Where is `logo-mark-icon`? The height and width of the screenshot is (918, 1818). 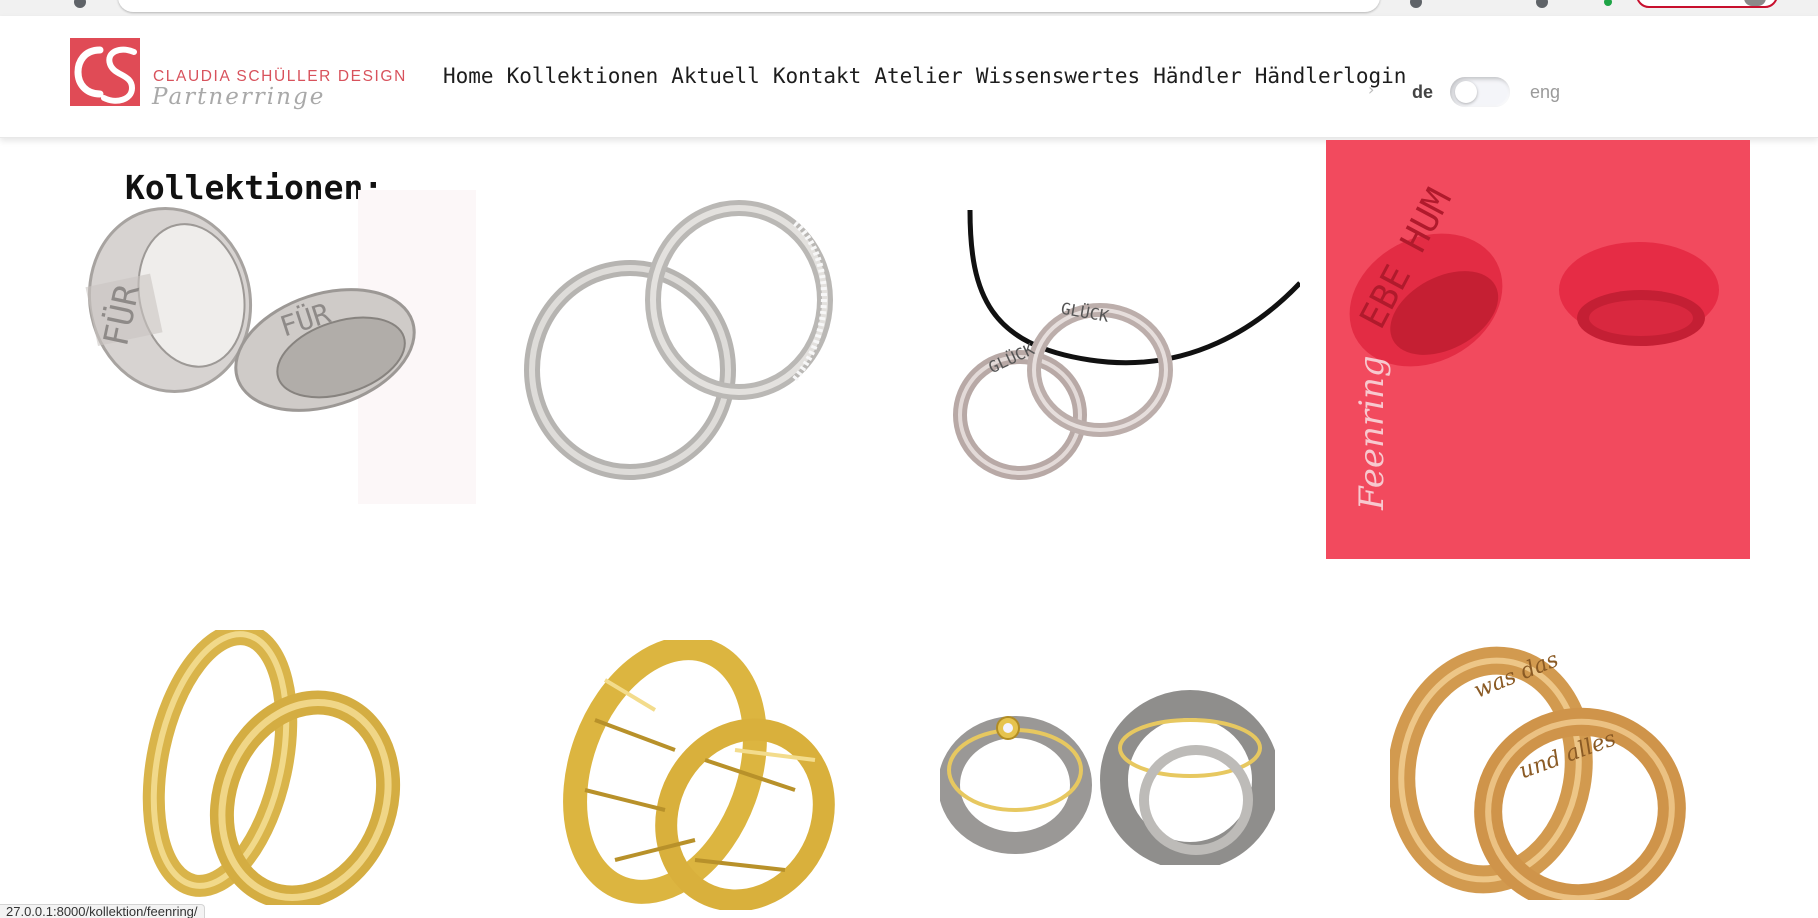 logo-mark-icon is located at coordinates (105, 72).